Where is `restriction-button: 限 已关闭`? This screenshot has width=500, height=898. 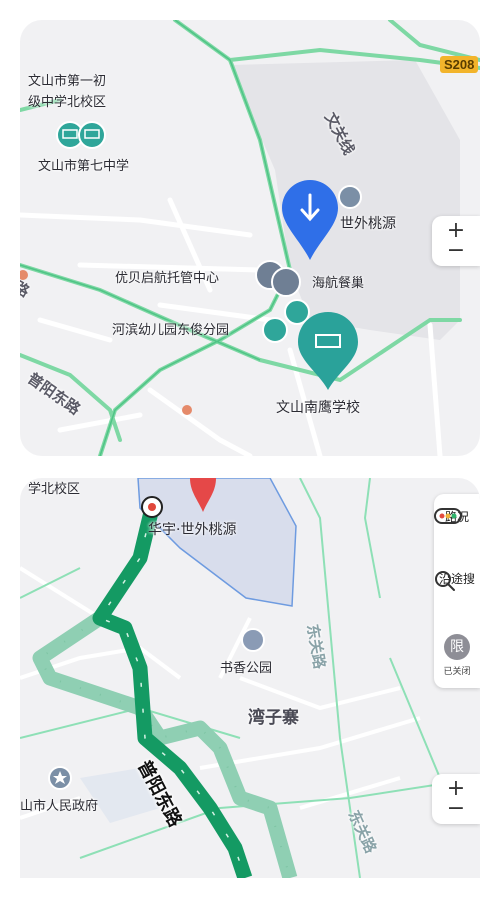
restriction-button: 限 已关闭 is located at coordinates (457, 655).